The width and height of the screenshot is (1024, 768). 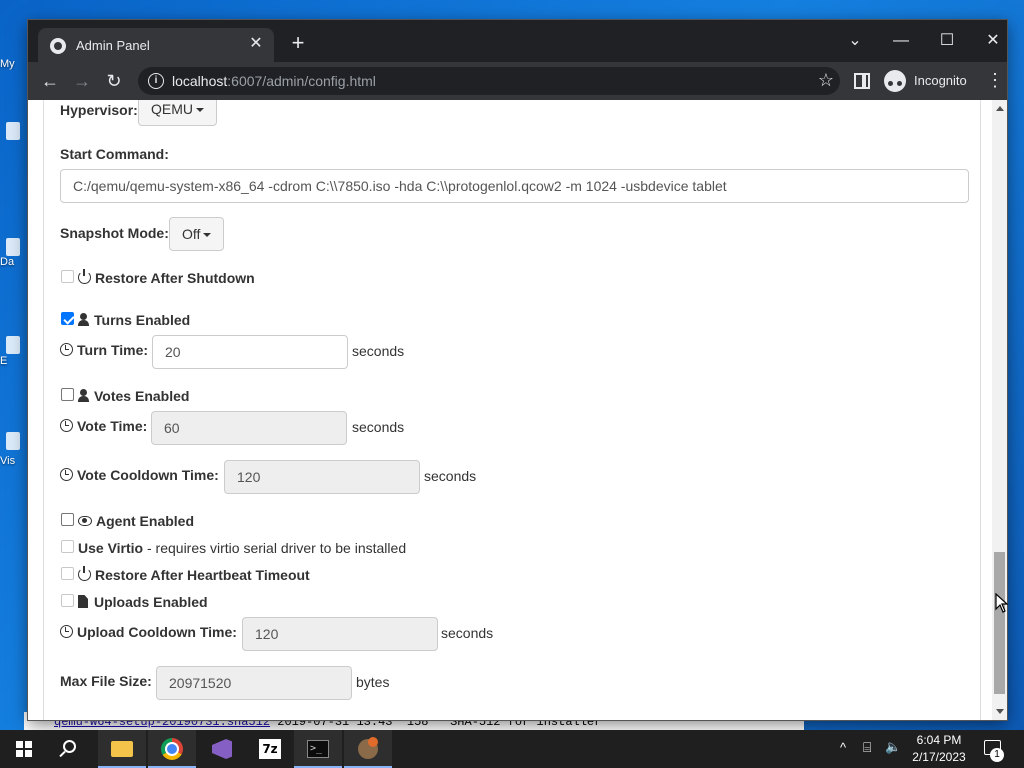 I want to click on hypervisor-dropdown: QEMU, so click(x=177, y=113).